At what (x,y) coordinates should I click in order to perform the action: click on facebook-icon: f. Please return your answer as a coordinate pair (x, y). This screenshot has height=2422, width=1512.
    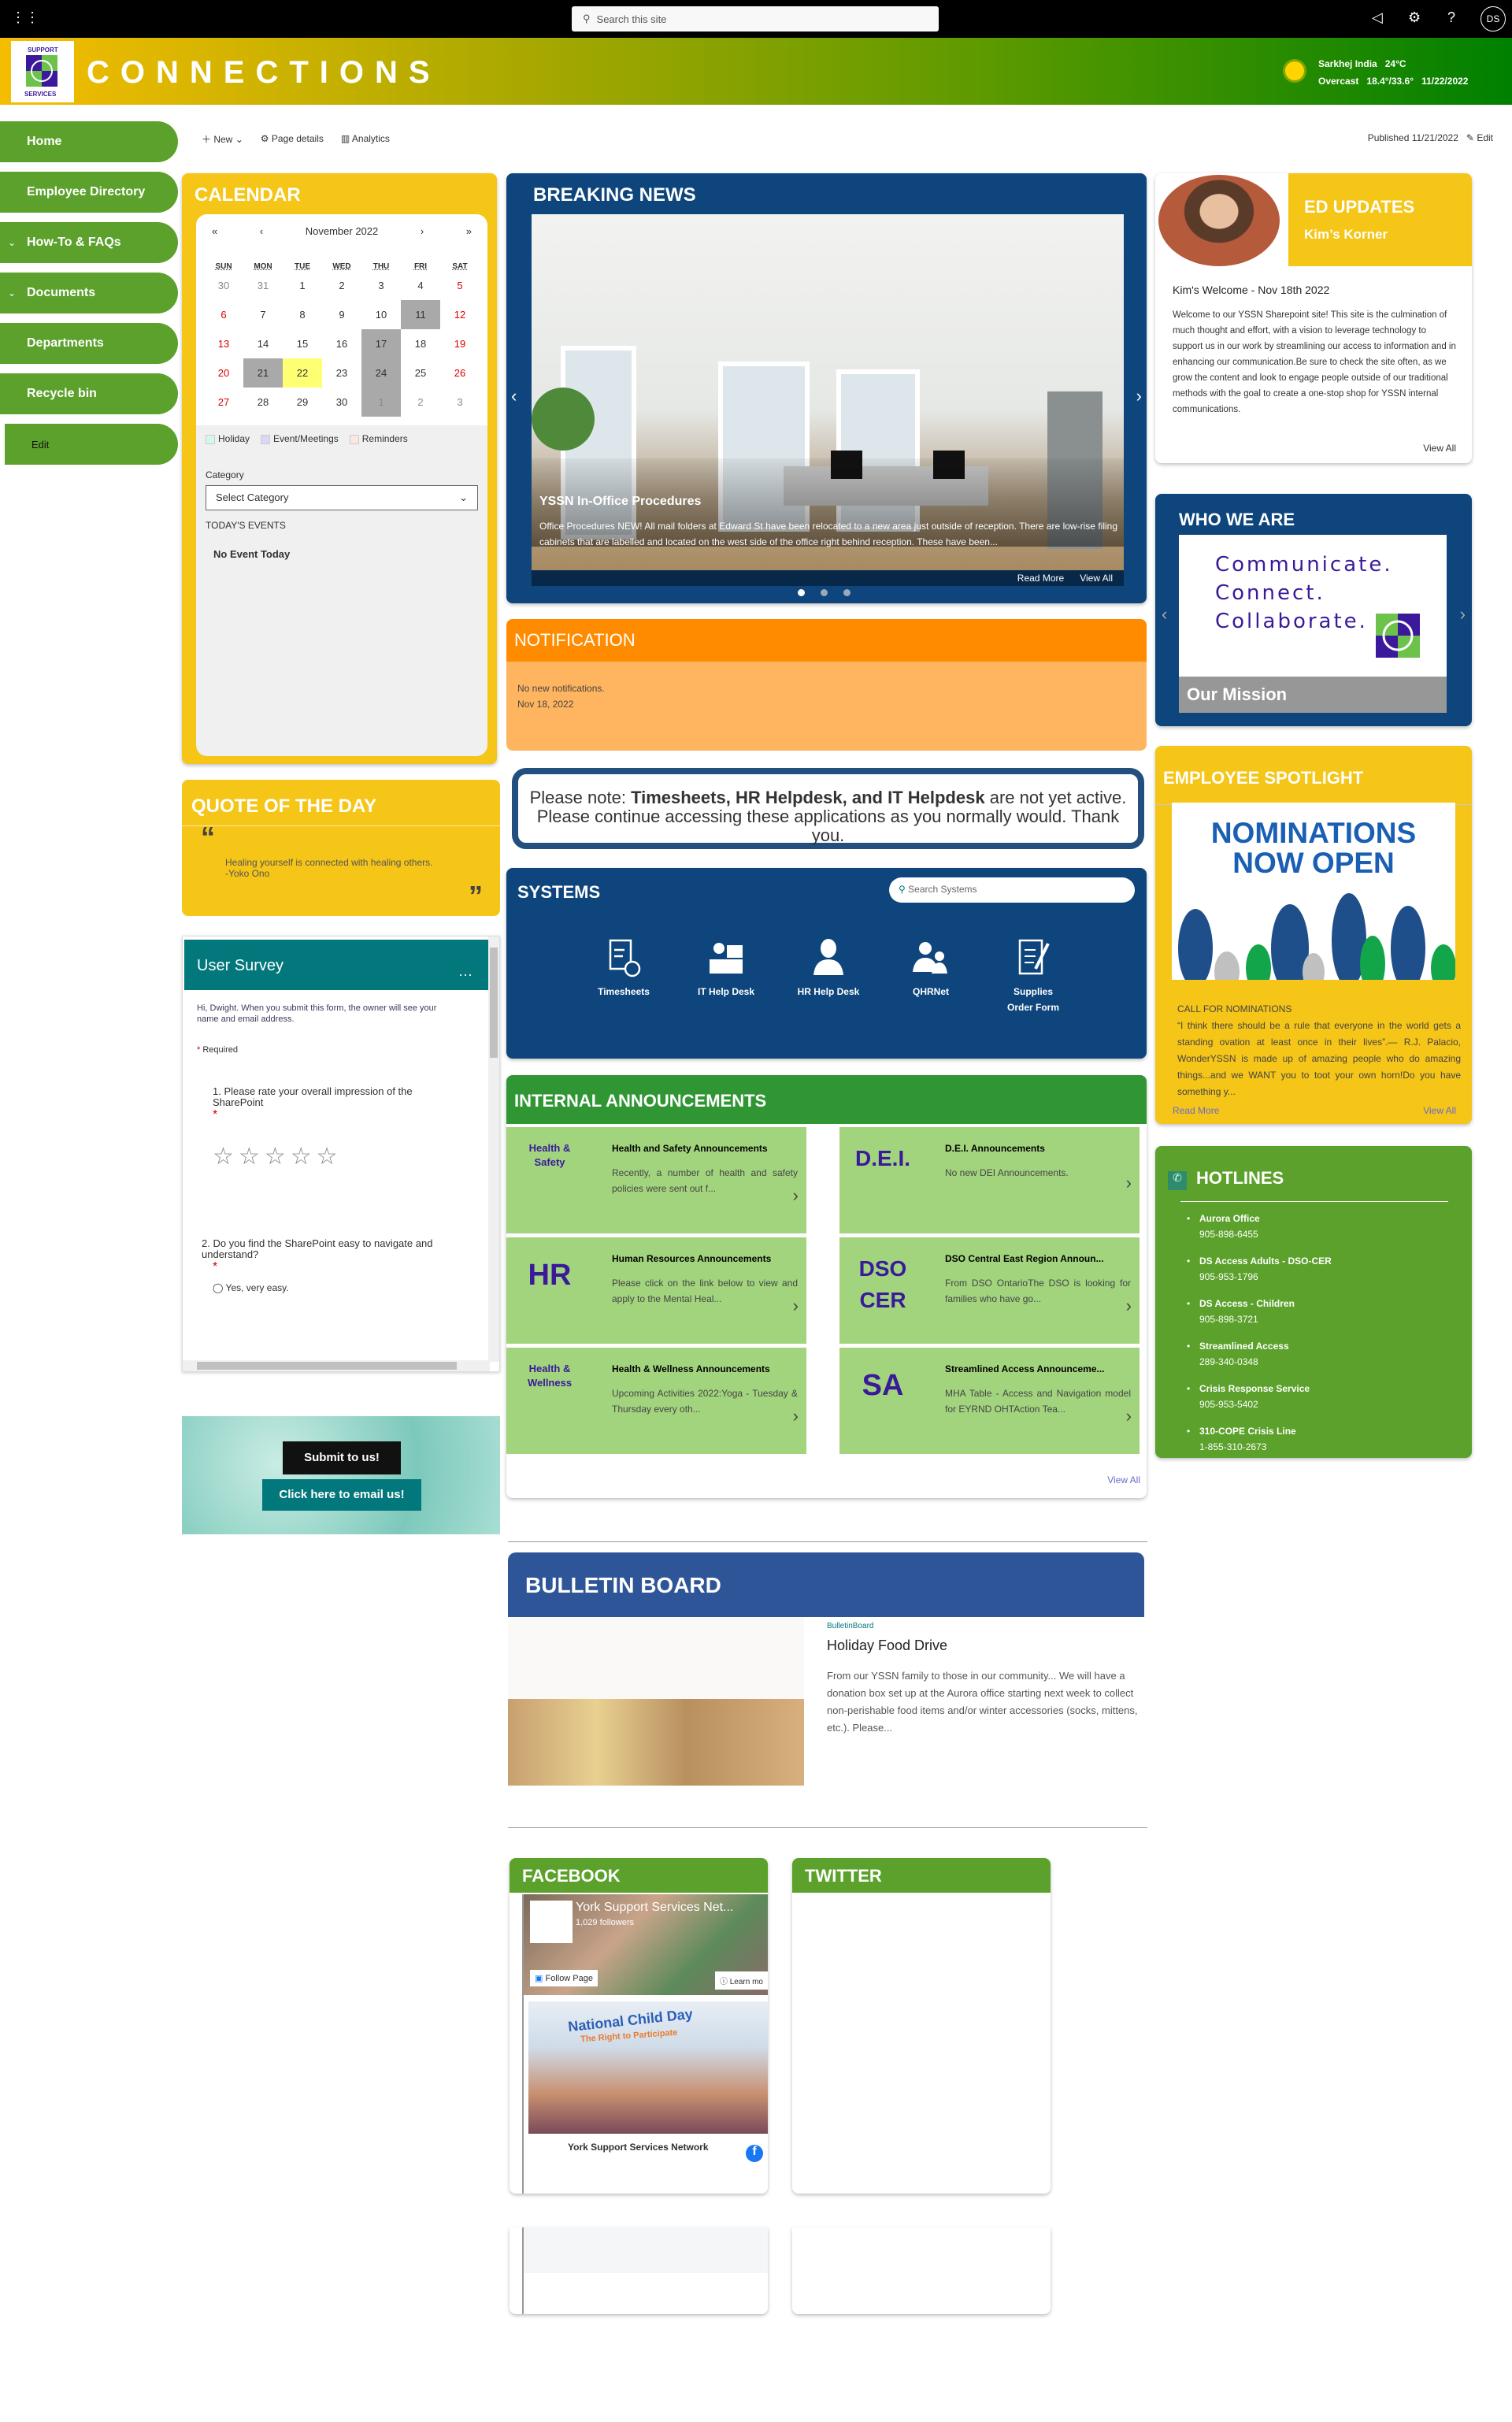
    Looking at the image, I should click on (754, 2153).